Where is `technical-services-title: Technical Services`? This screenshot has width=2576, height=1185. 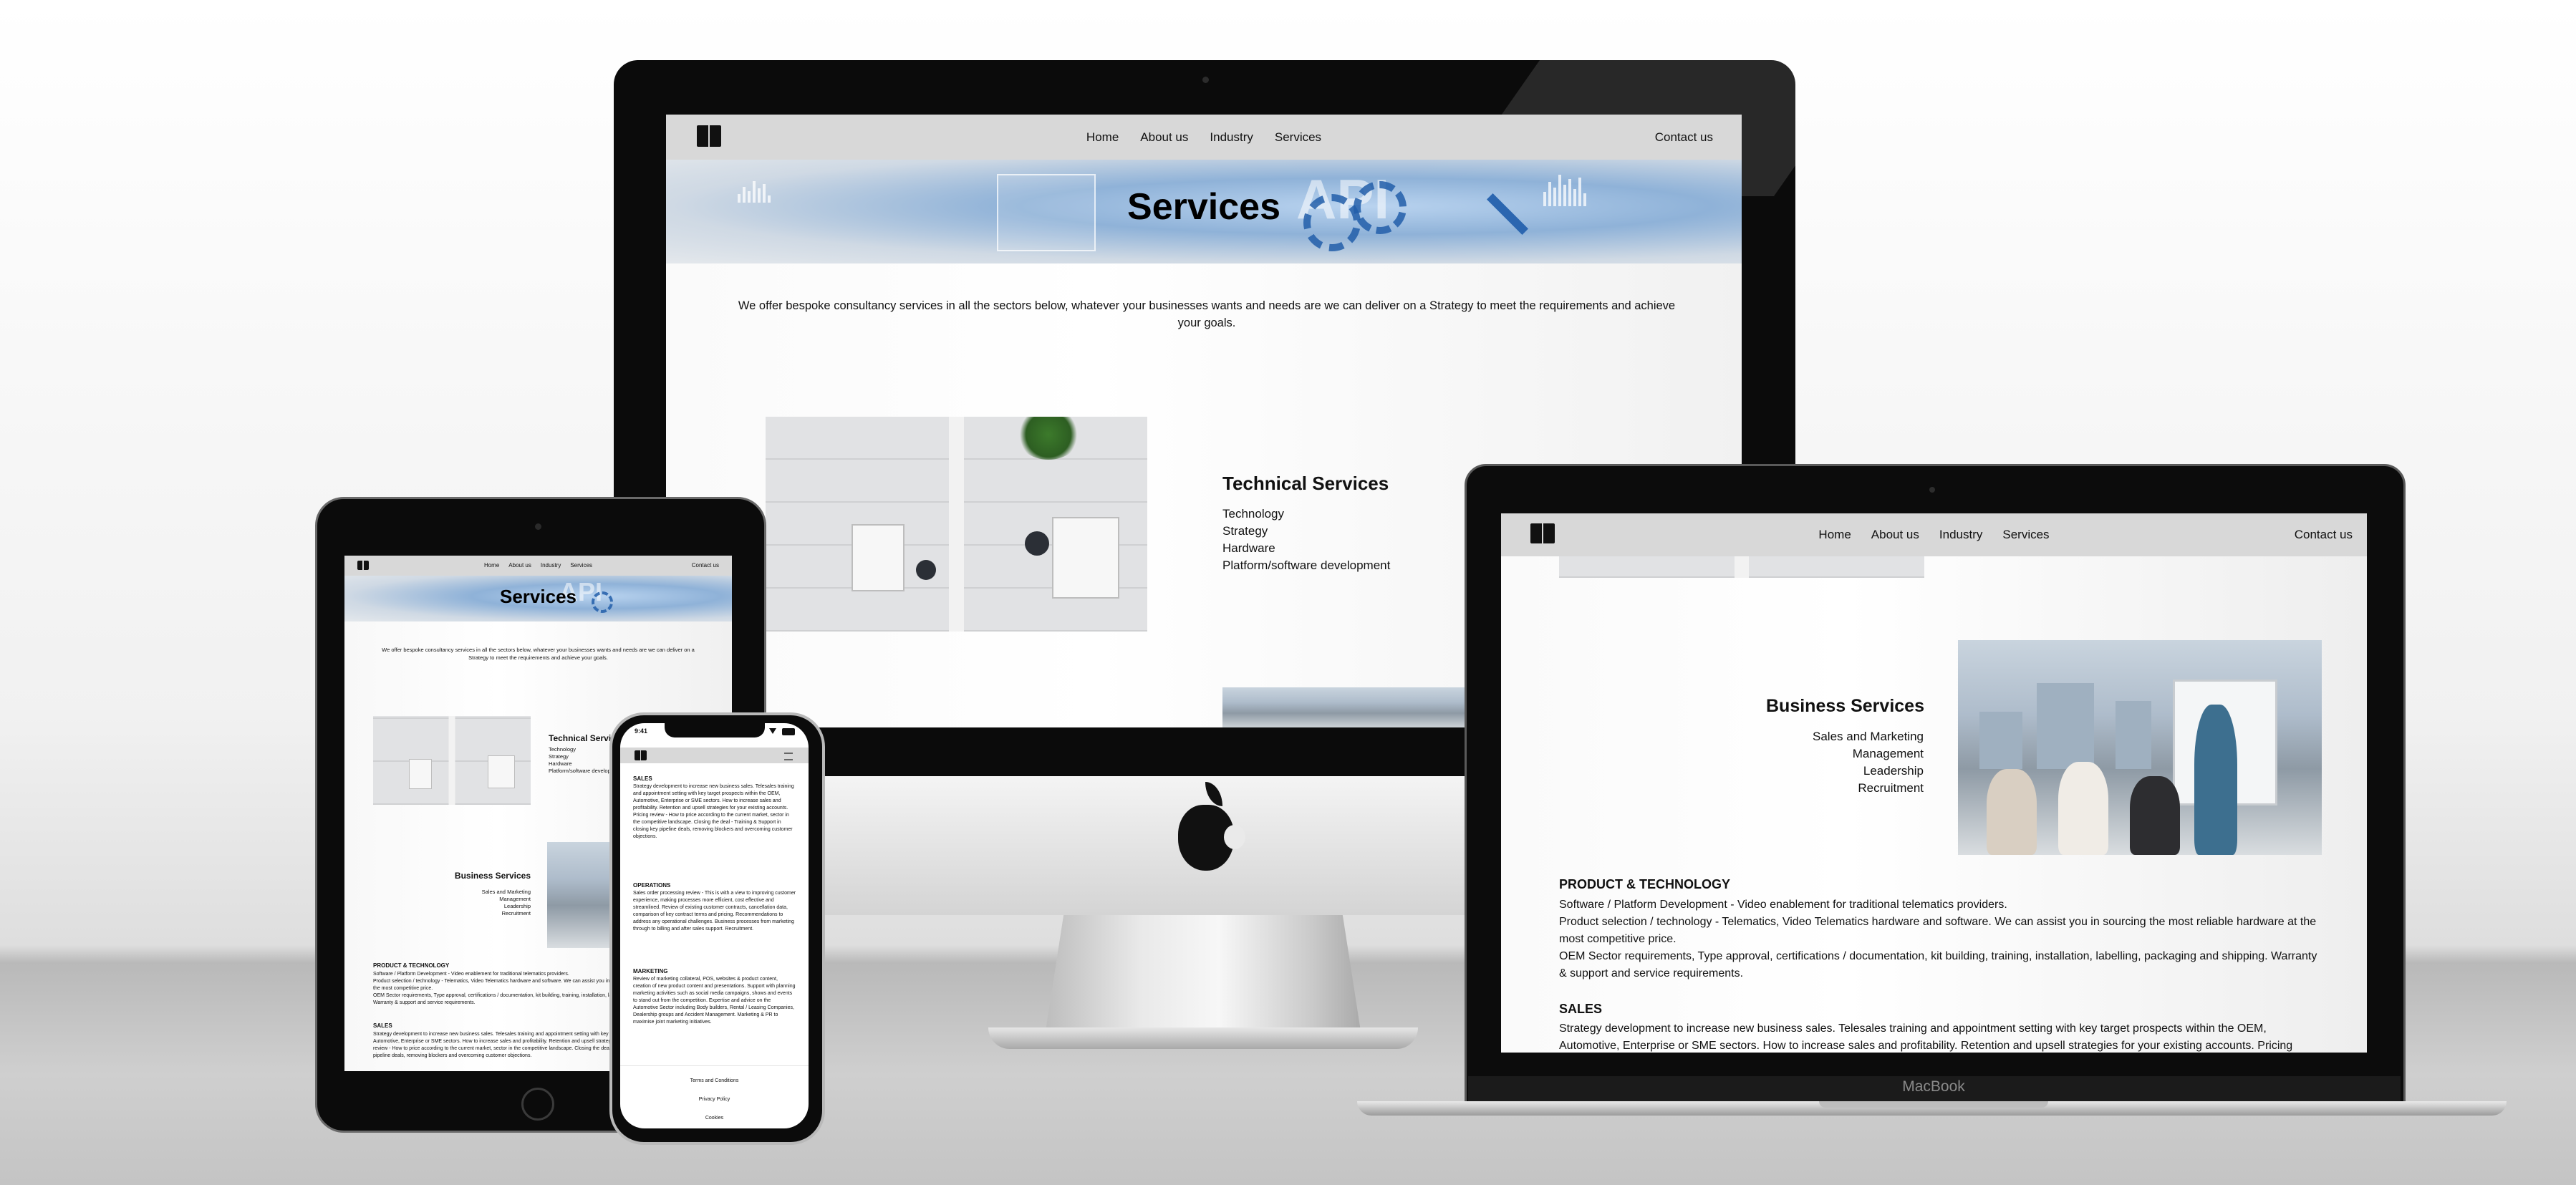 technical-services-title: Technical Services is located at coordinates (1305, 483).